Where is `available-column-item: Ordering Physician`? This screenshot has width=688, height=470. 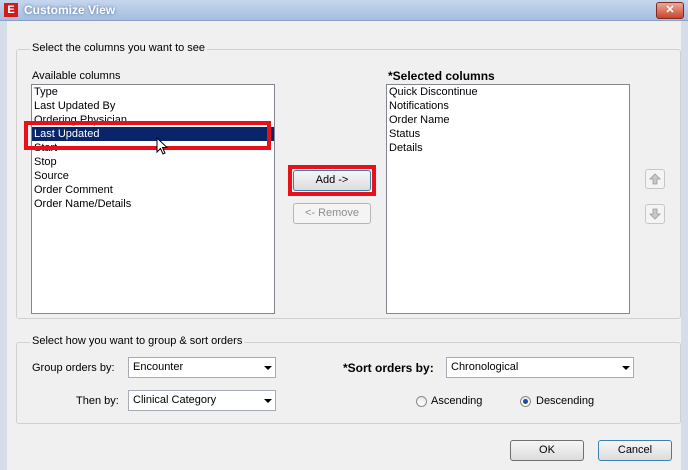
available-column-item: Ordering Physician is located at coordinates (153, 120).